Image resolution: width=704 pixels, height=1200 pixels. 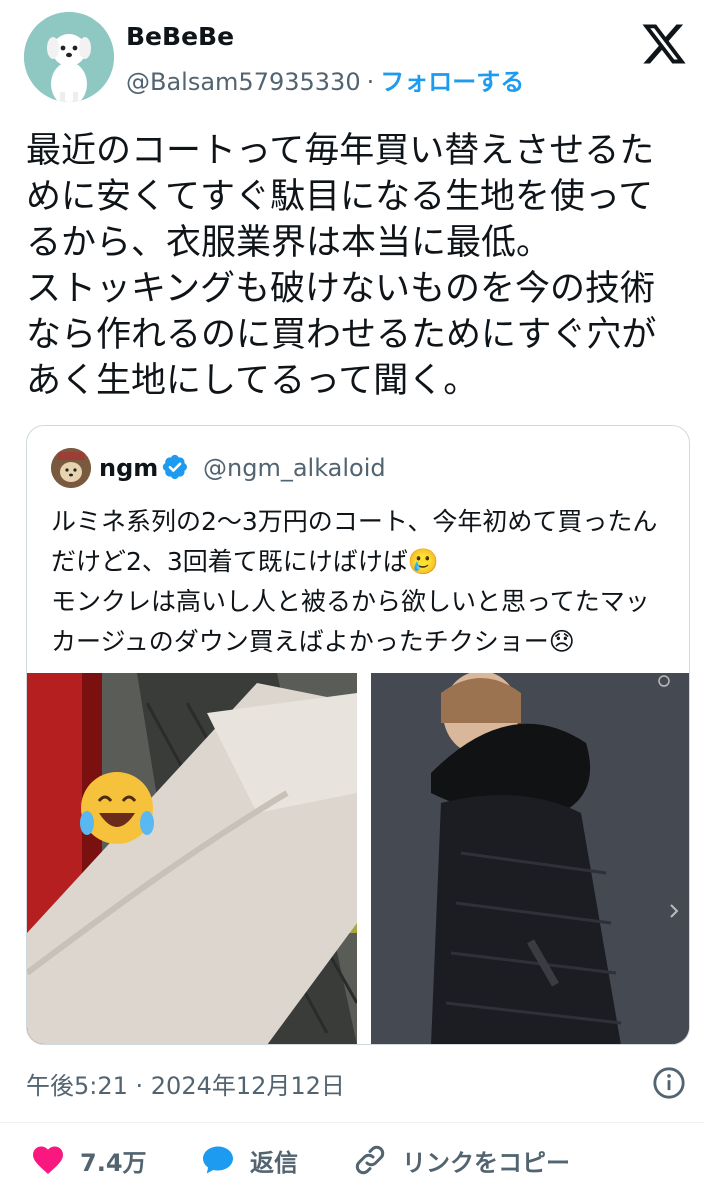 I want to click on like-button: 7.4万, so click(x=88, y=1160).